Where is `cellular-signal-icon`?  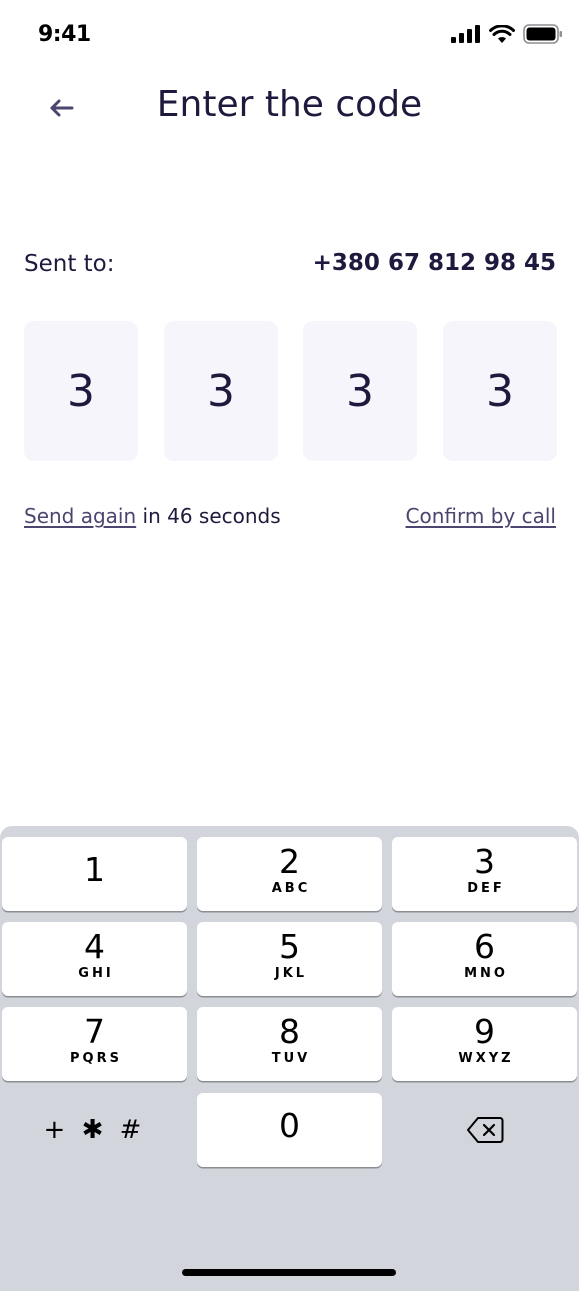
cellular-signal-icon is located at coordinates (465, 34).